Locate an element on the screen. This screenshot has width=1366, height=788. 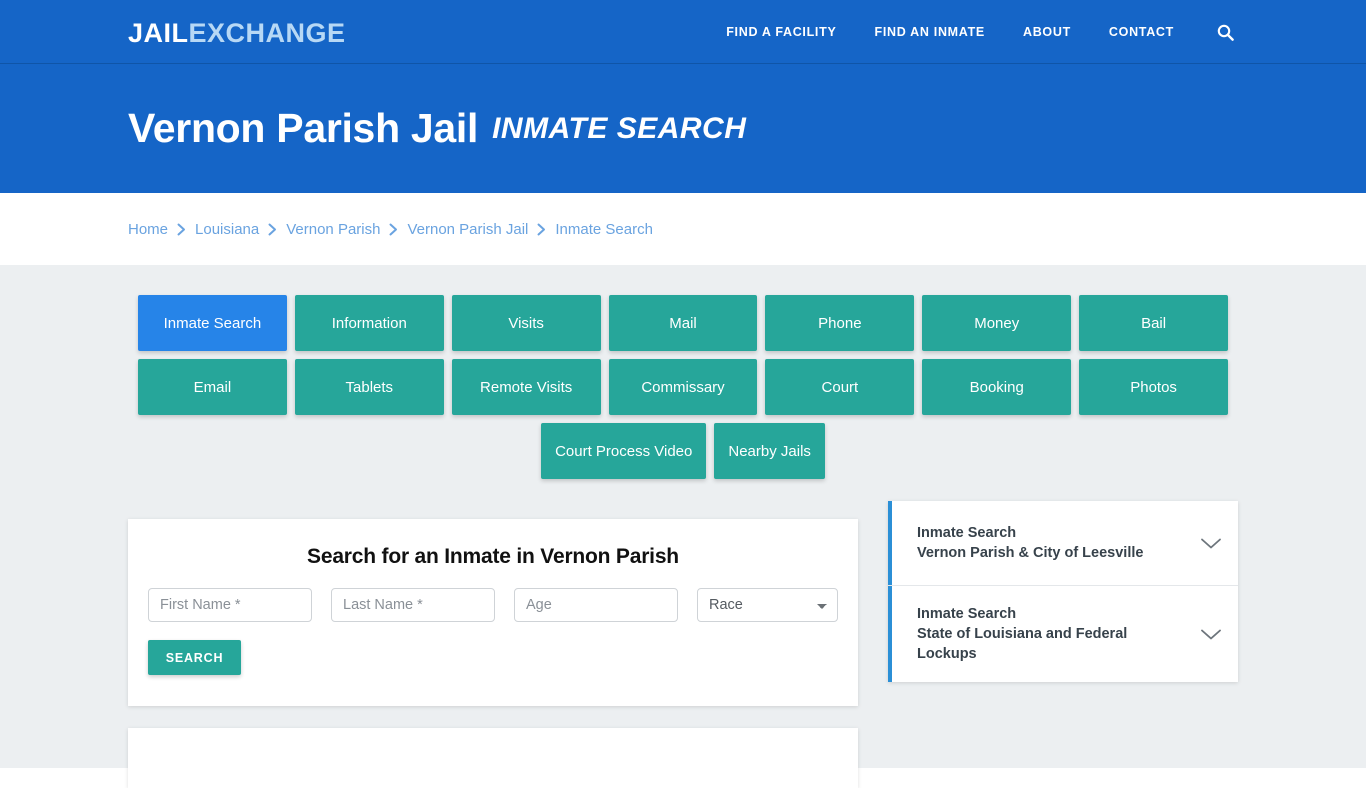
race-select: Race is located at coordinates (767, 605).